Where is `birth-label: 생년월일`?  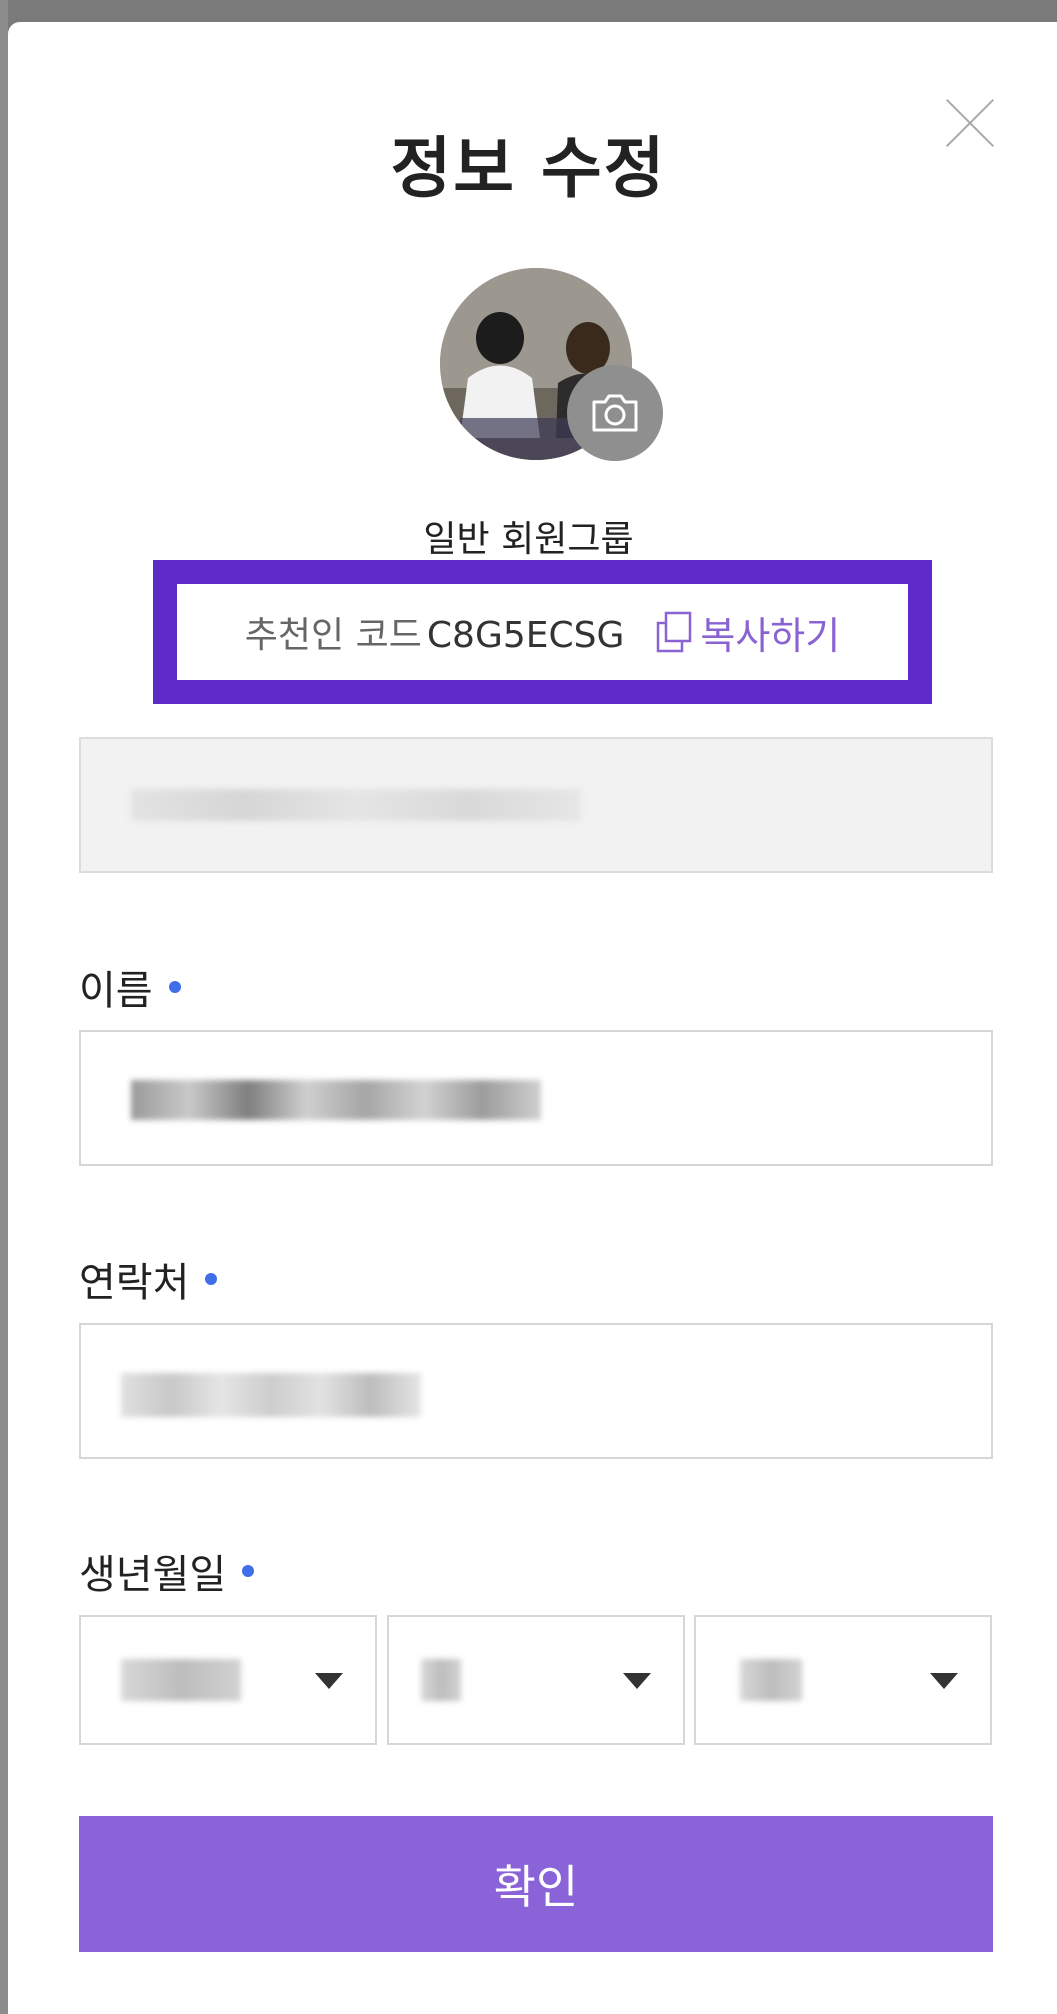
birth-label: 생년월일 is located at coordinates (153, 1575).